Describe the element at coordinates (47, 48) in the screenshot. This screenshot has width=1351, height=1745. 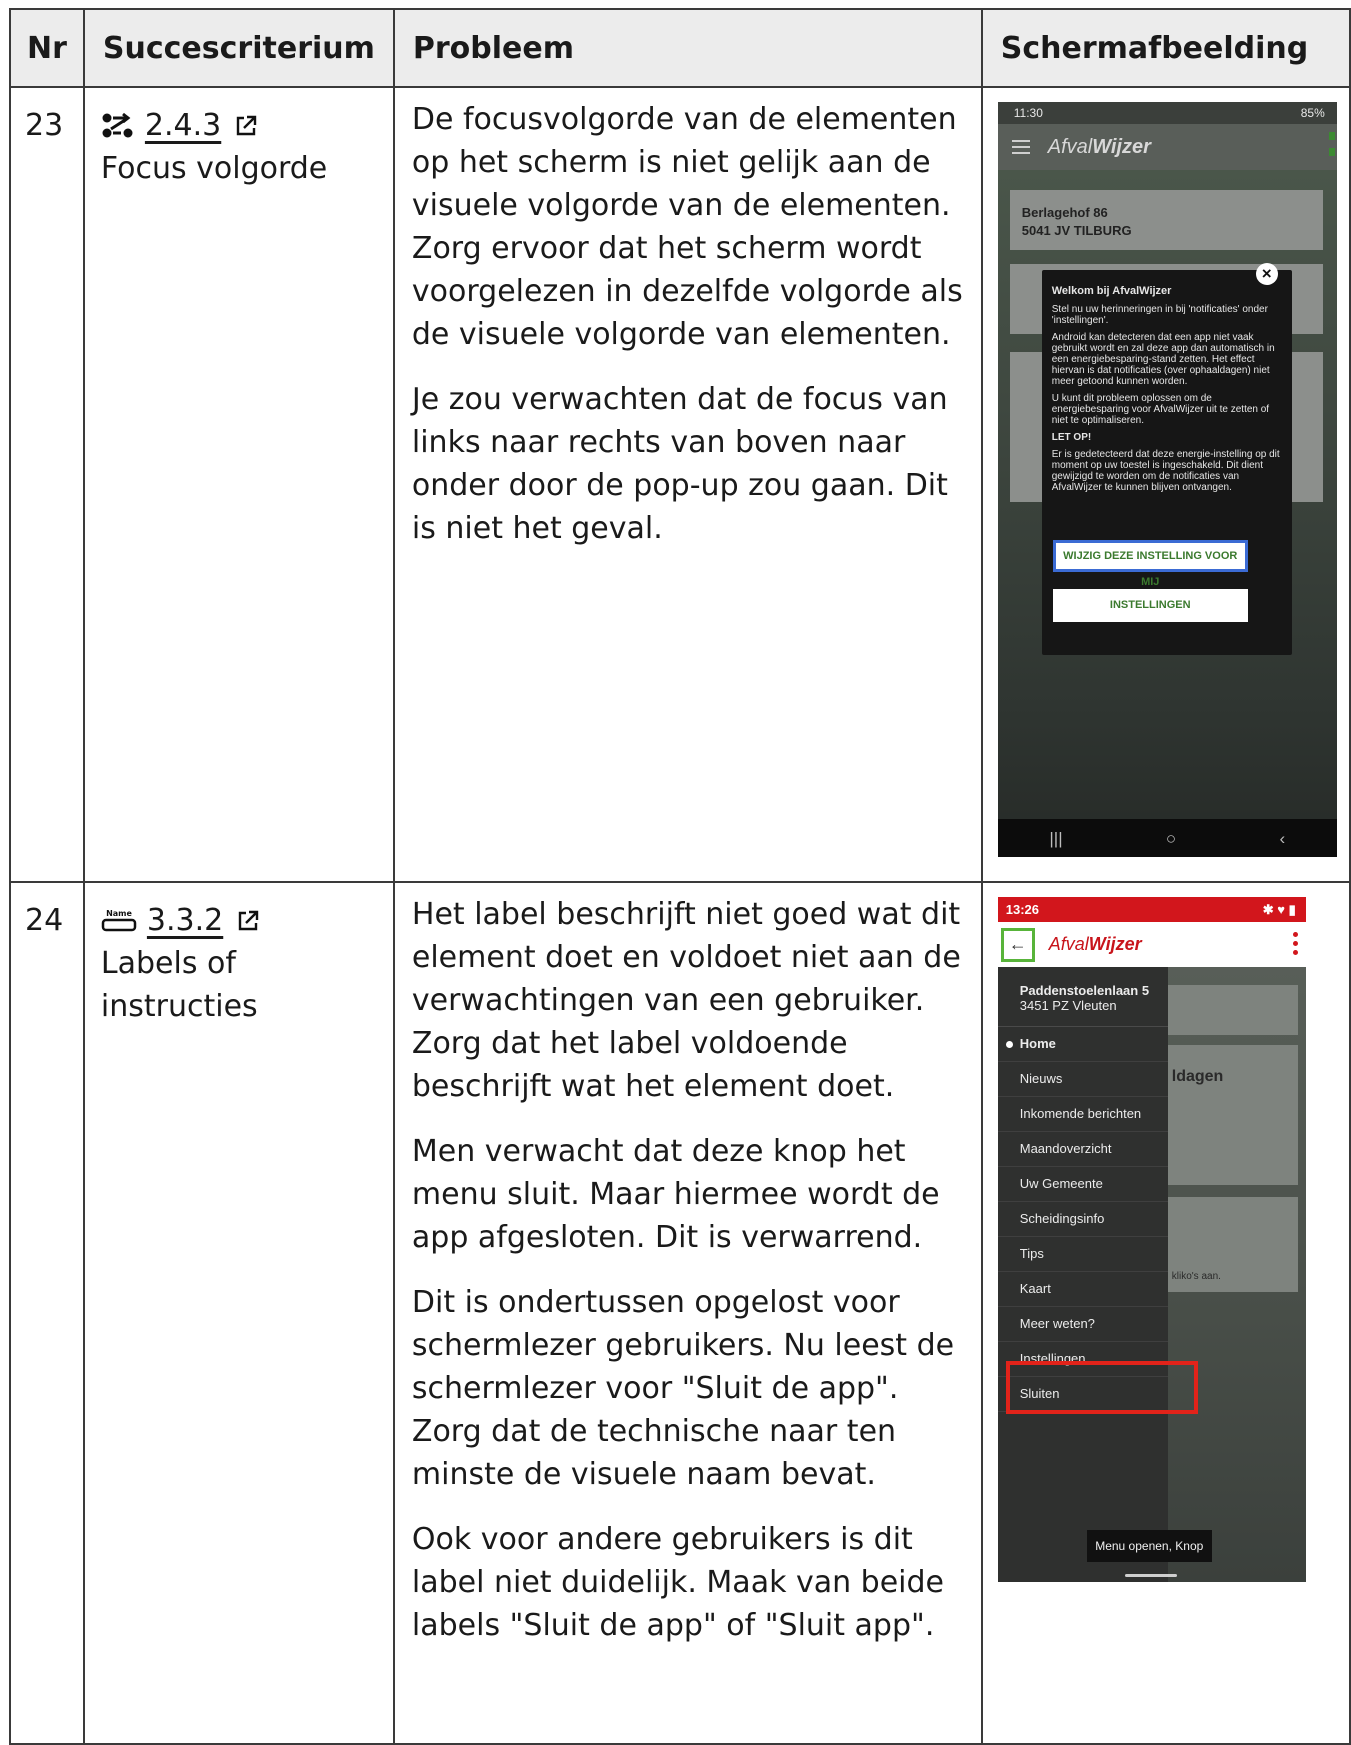
I see `header-nr: Nr` at that location.